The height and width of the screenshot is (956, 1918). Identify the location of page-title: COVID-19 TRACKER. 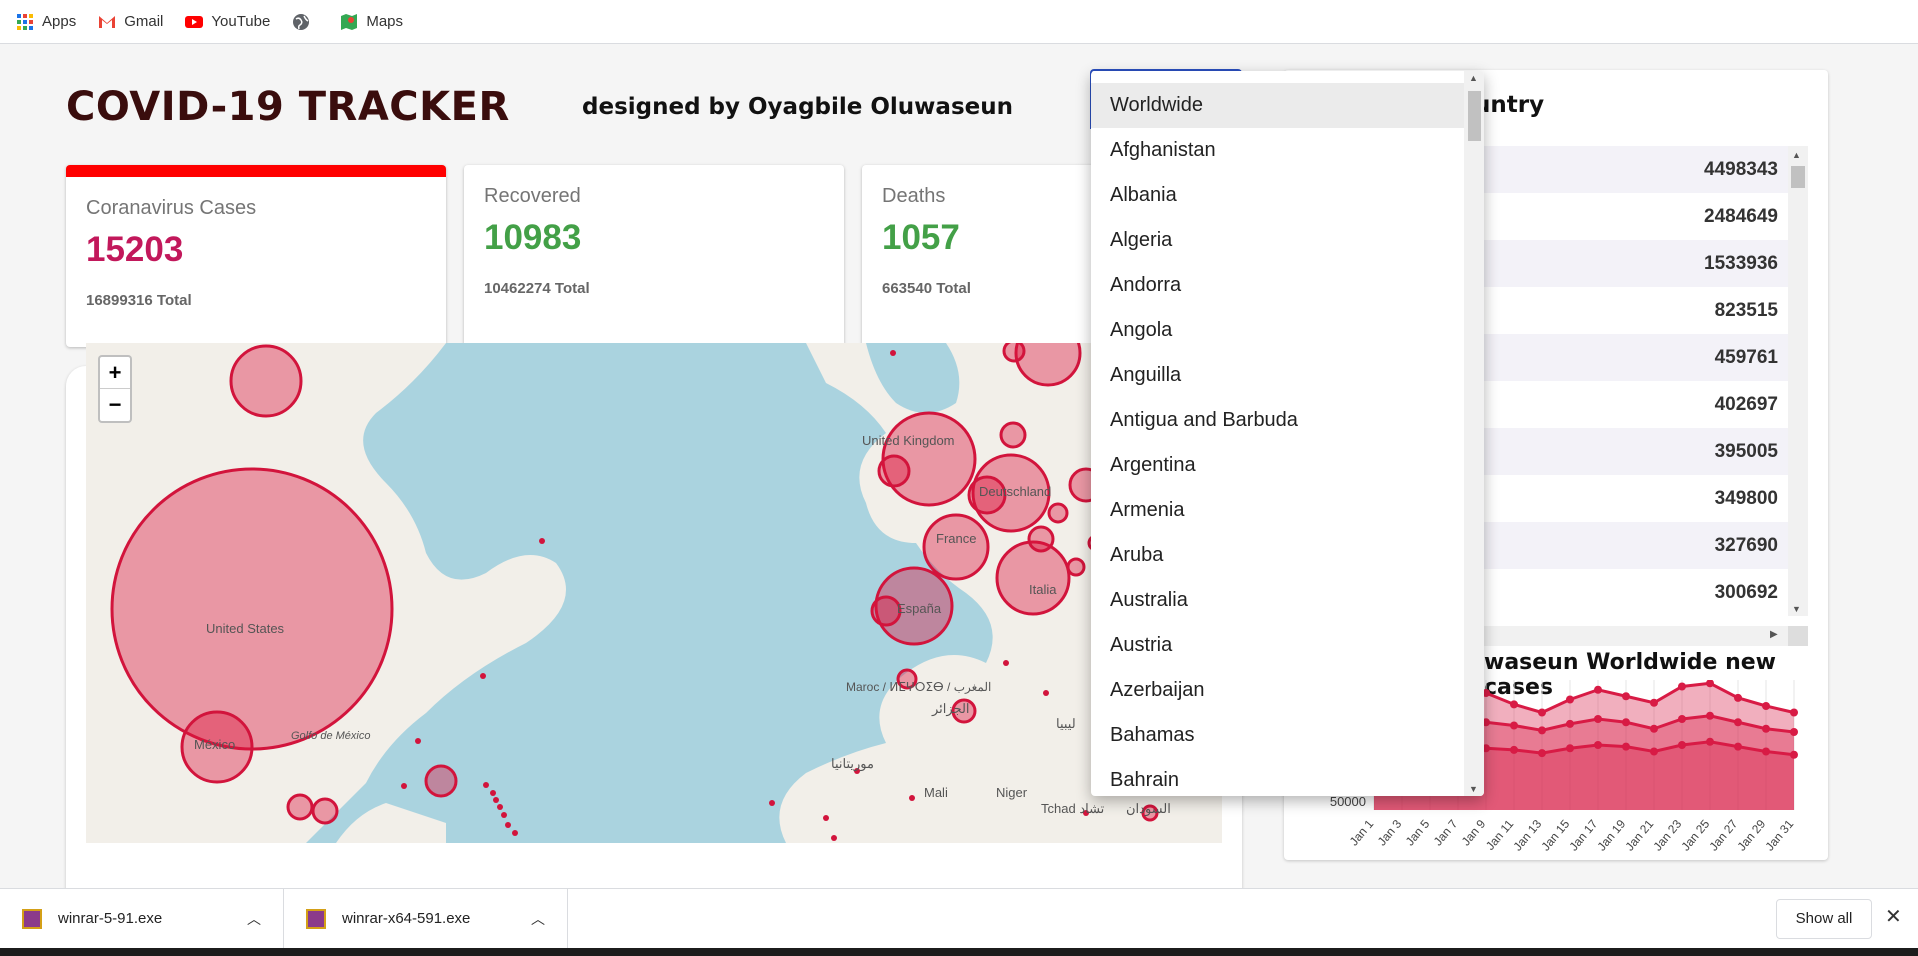
(288, 107).